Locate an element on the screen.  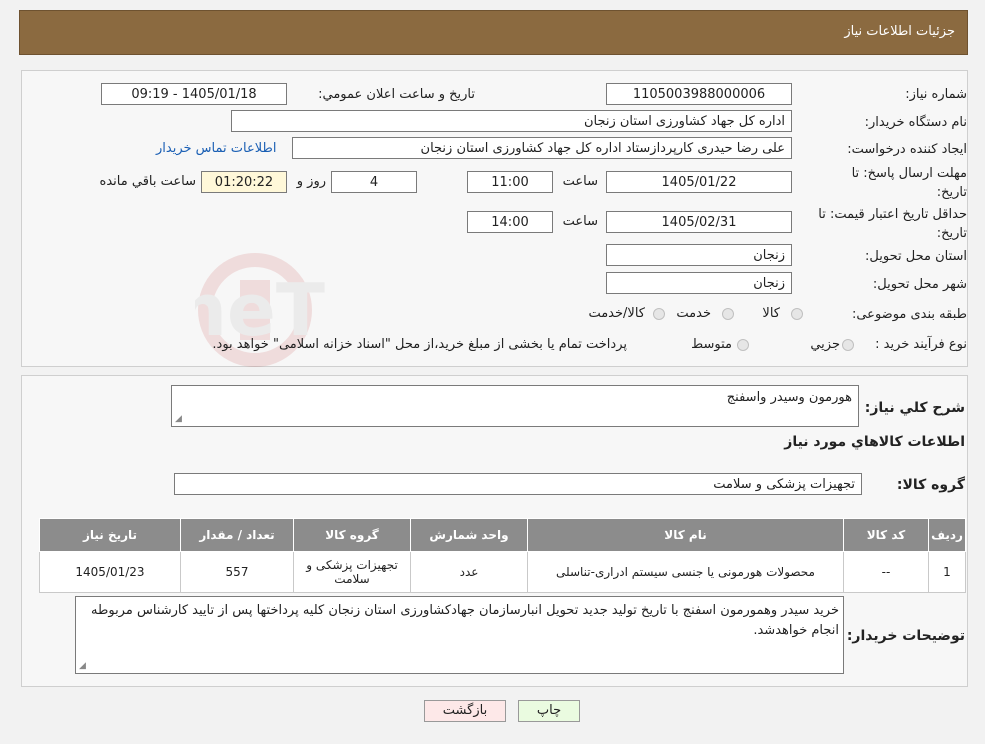
col-row-number: رديف is located at coordinates (947, 535).